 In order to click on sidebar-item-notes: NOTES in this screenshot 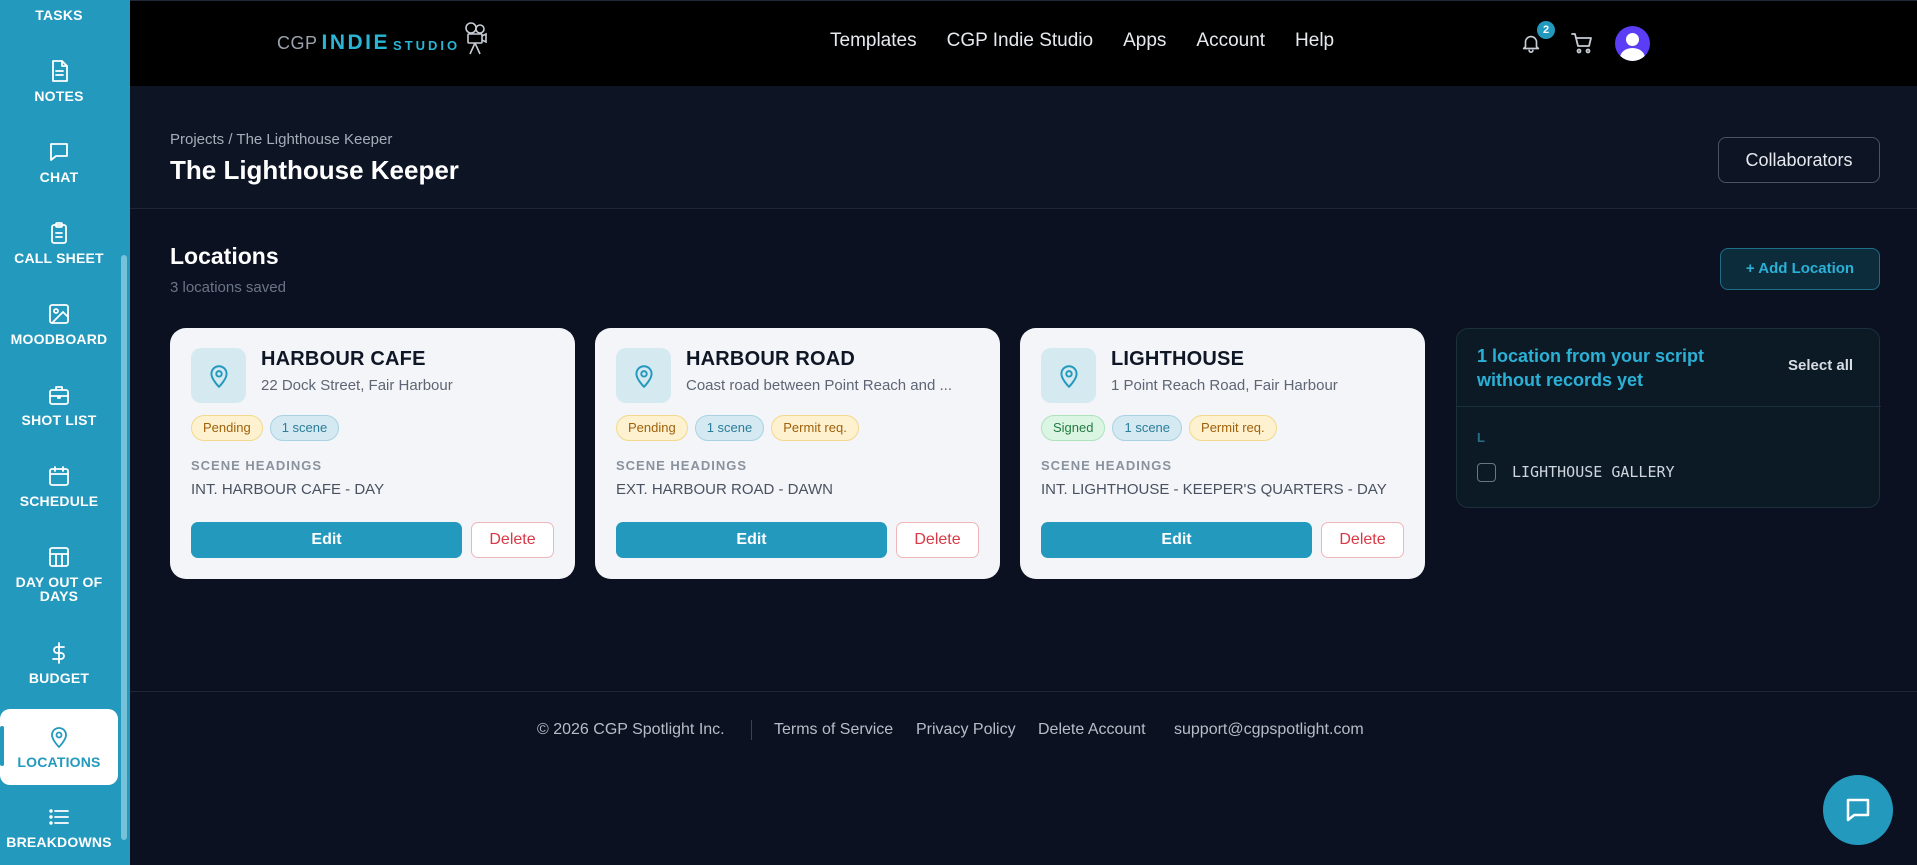, I will do `click(59, 81)`.